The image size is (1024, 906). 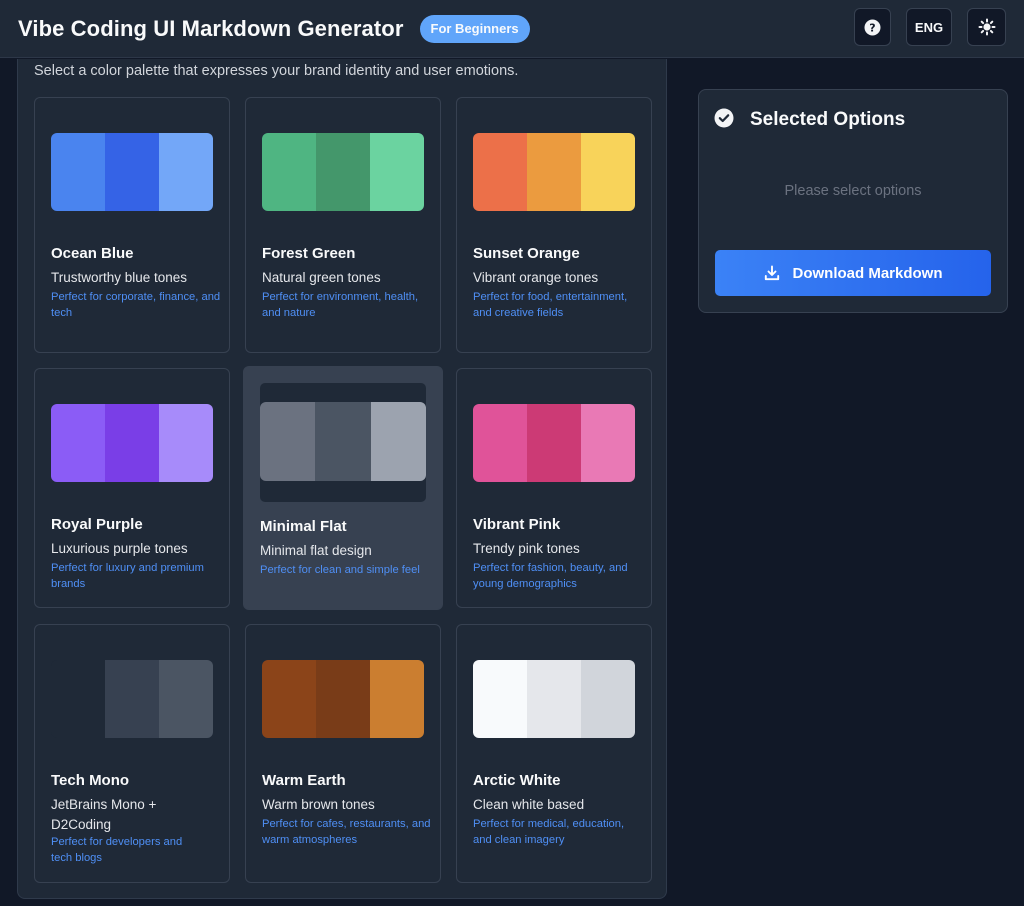 What do you see at coordinates (90, 780) in the screenshot?
I see `card-name: Tech Mono` at bounding box center [90, 780].